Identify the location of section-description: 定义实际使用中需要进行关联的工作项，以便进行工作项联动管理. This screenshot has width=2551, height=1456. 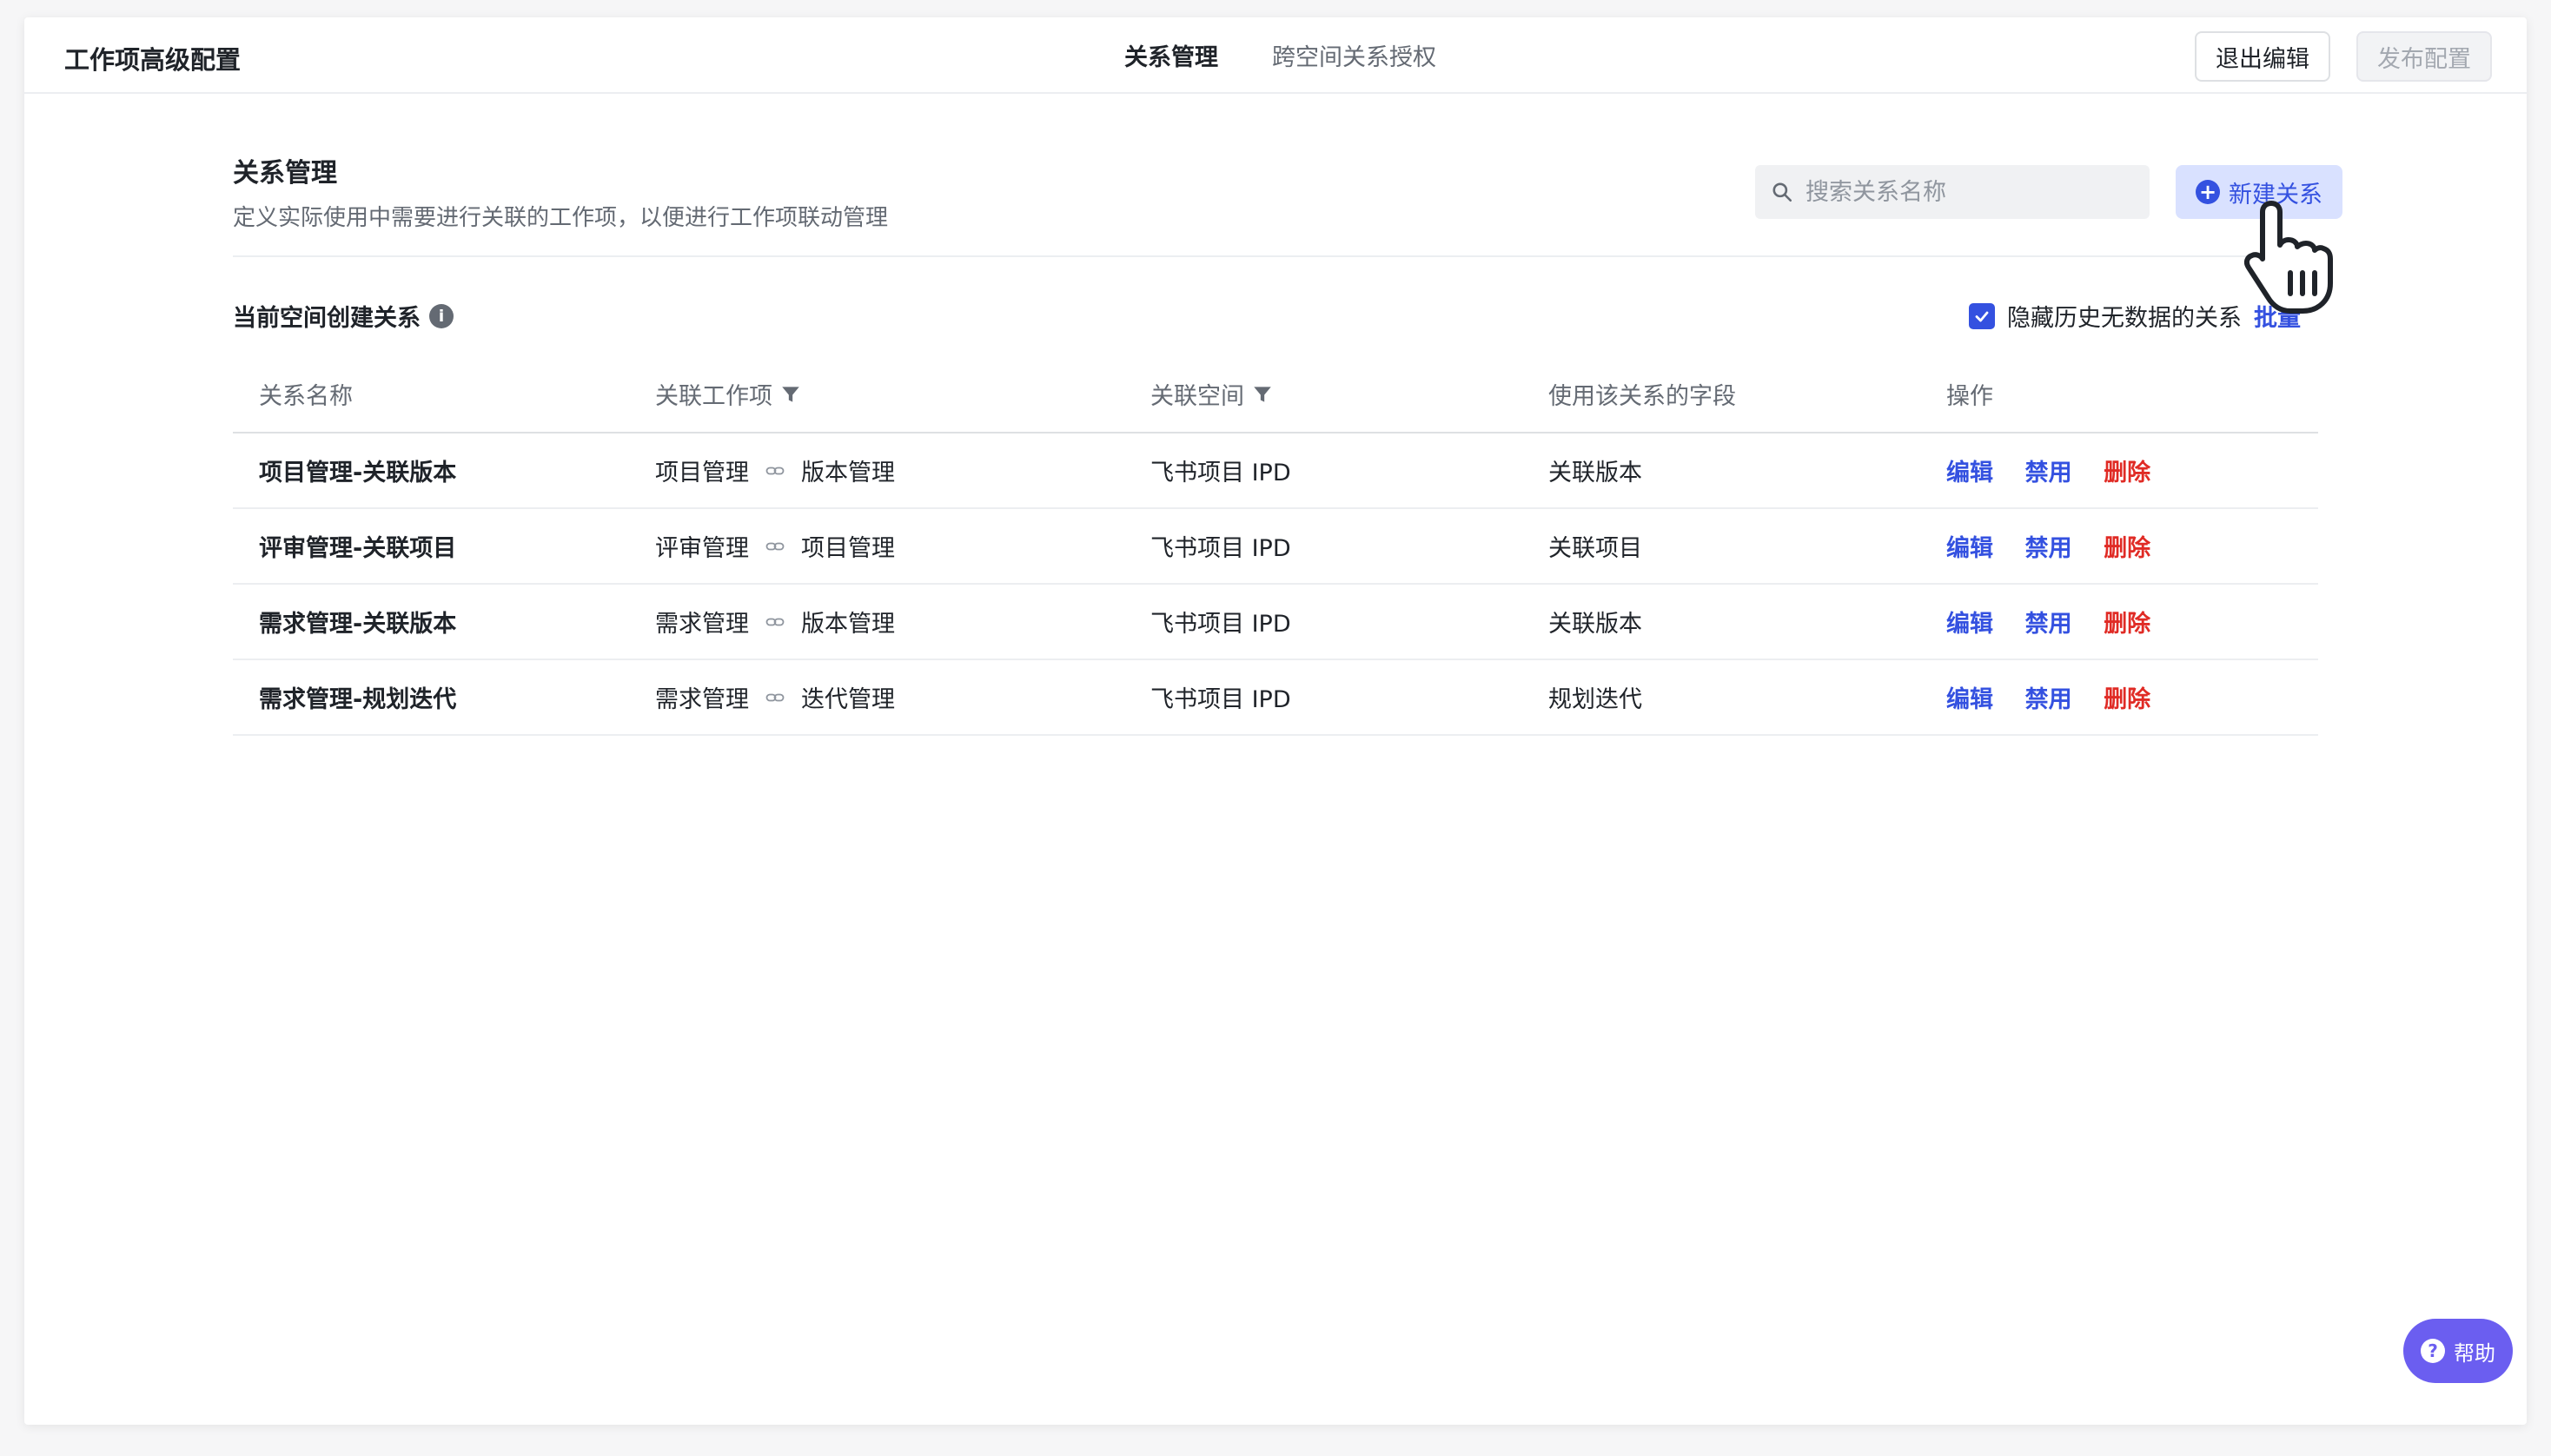
(561, 218).